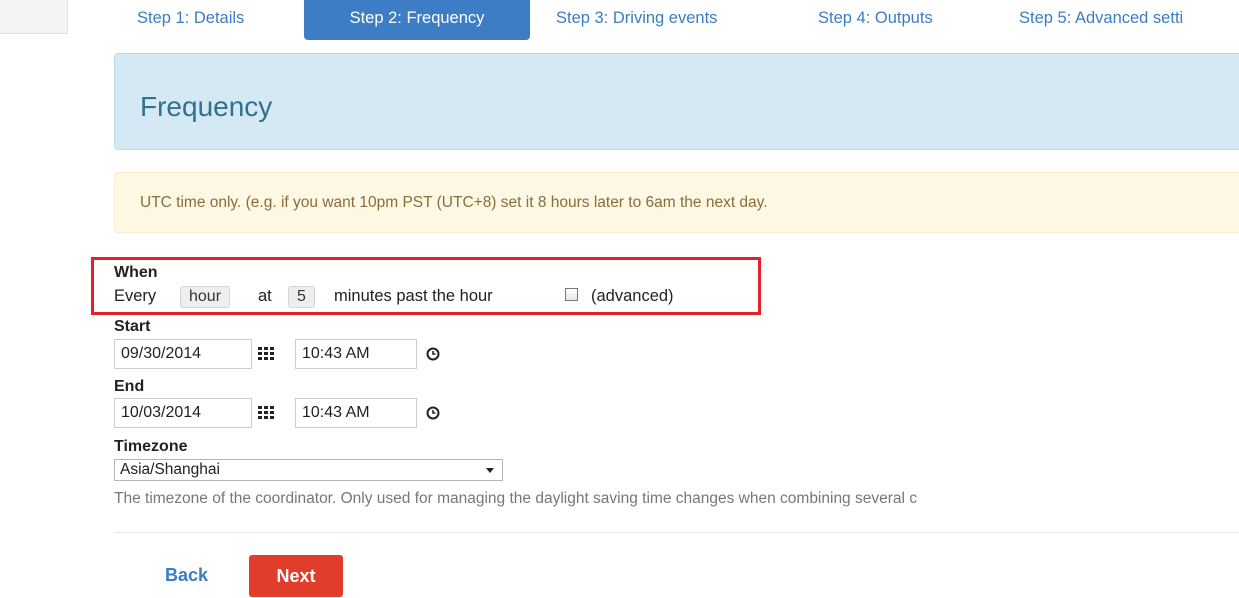  Describe the element at coordinates (132, 326) in the screenshot. I see `start-label: Start` at that location.